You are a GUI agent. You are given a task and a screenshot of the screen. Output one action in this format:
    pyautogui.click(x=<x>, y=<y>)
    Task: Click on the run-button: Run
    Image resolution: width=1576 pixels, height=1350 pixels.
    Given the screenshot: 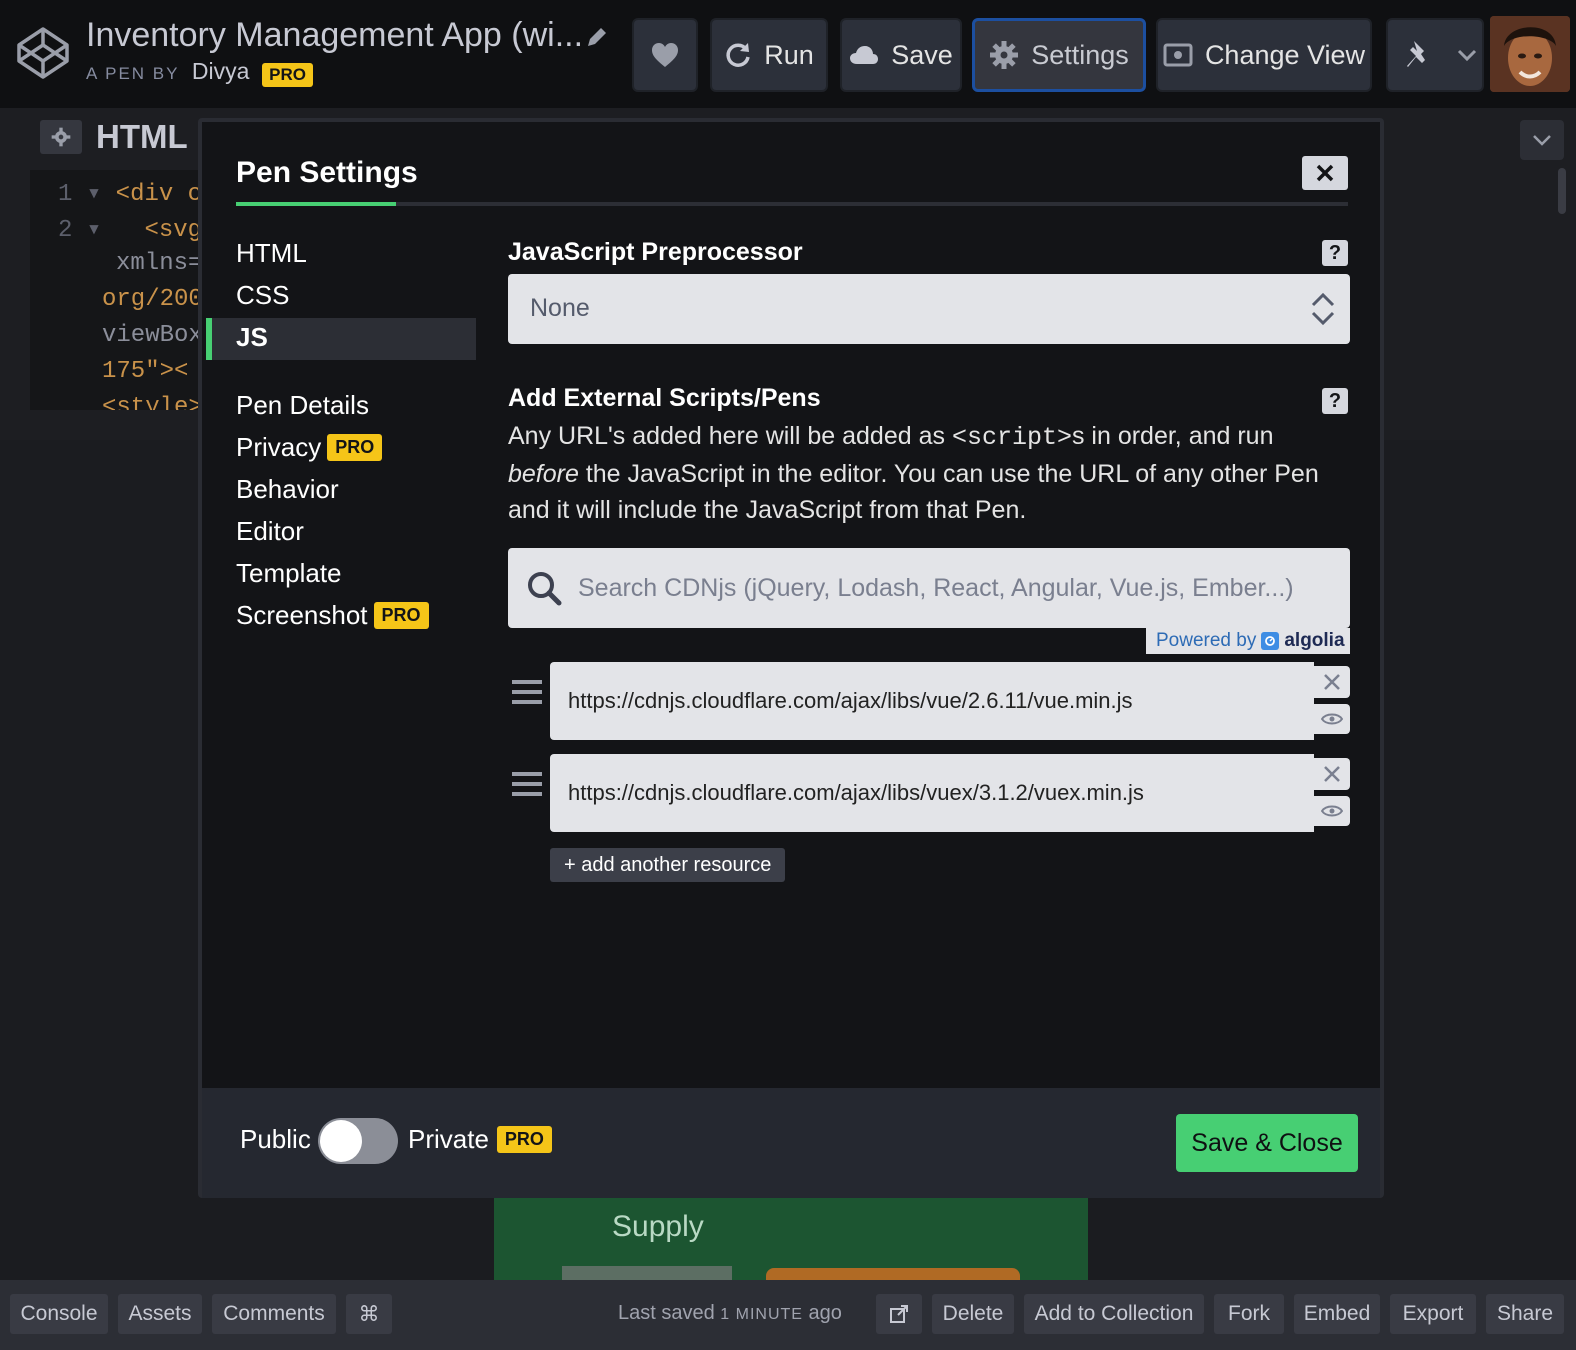 What is the action you would take?
    pyautogui.click(x=769, y=55)
    